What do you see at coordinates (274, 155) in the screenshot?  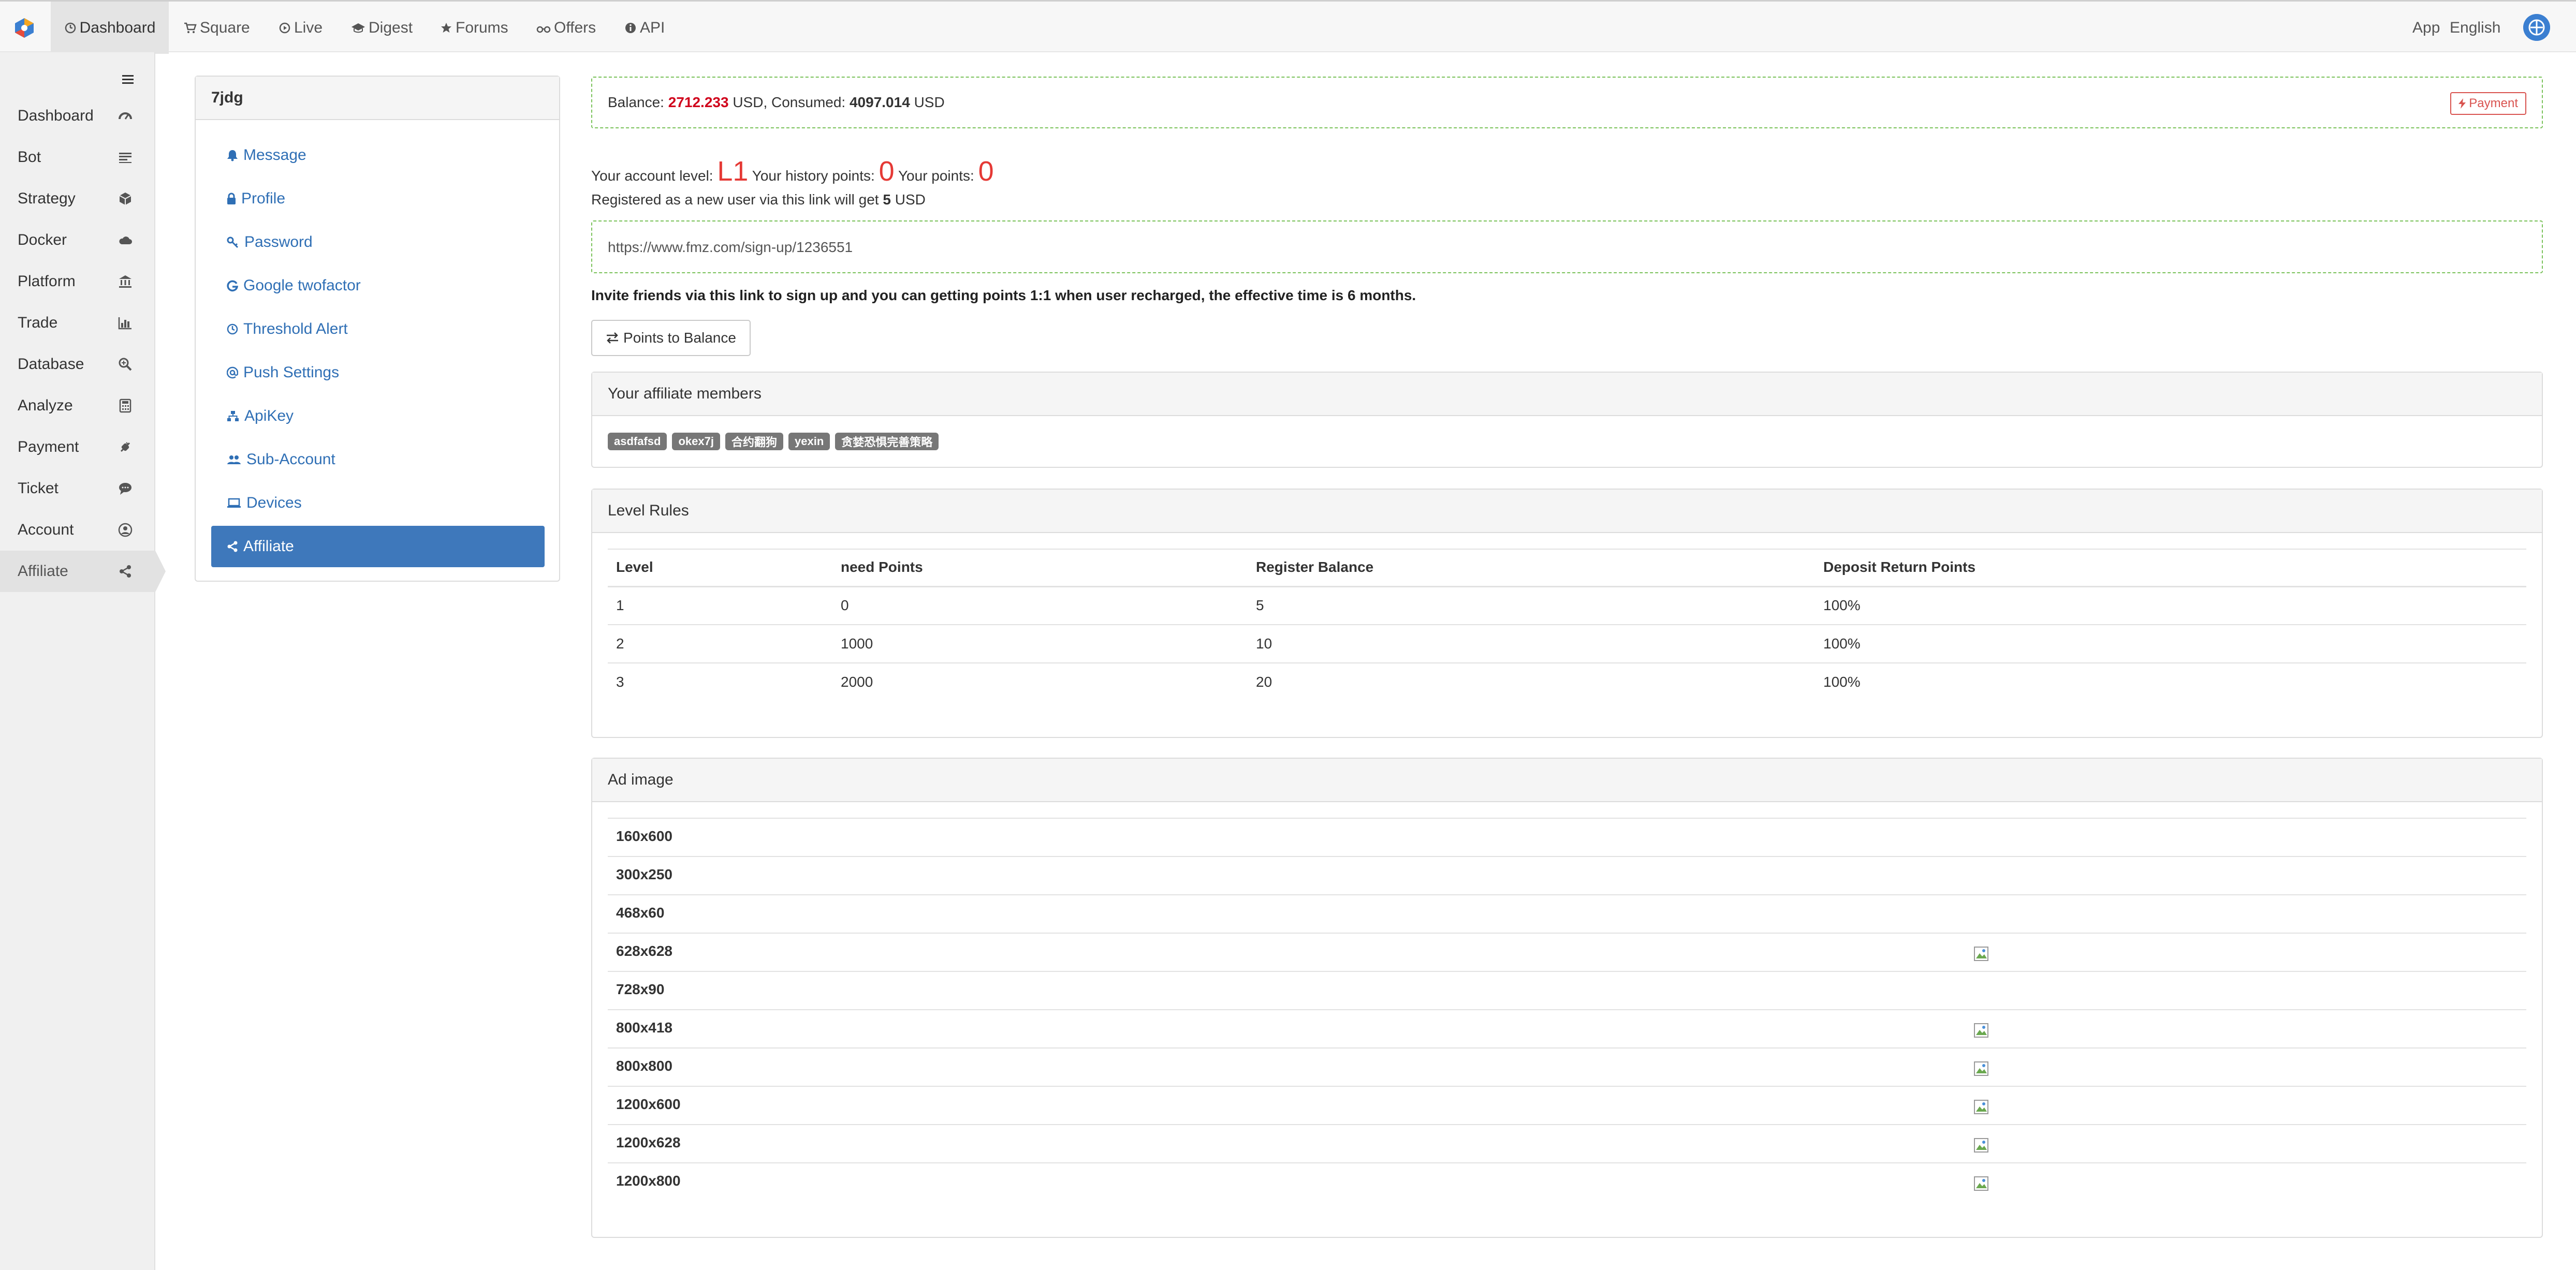 I see `menu-item-label: Message` at bounding box center [274, 155].